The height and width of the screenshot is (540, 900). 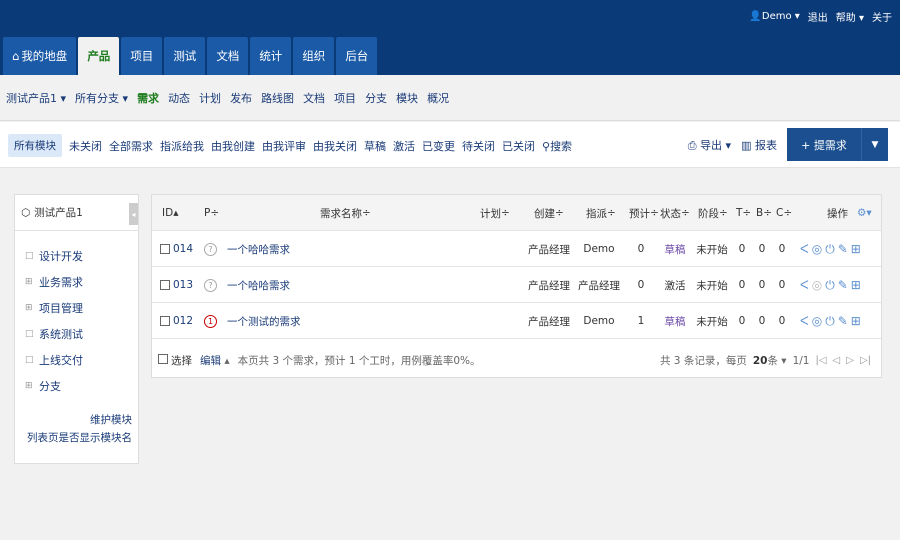 What do you see at coordinates (743, 213) in the screenshot?
I see `col-t: T ÷` at bounding box center [743, 213].